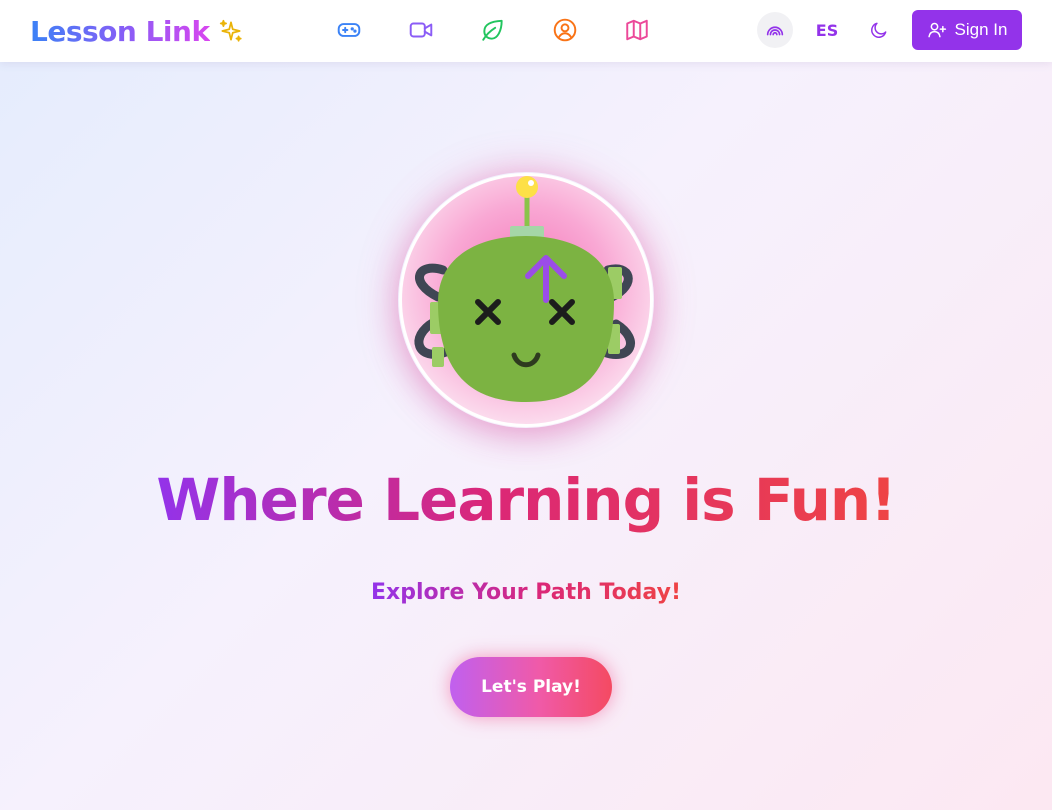 The image size is (1052, 810). I want to click on gamepad-icon, so click(349, 30).